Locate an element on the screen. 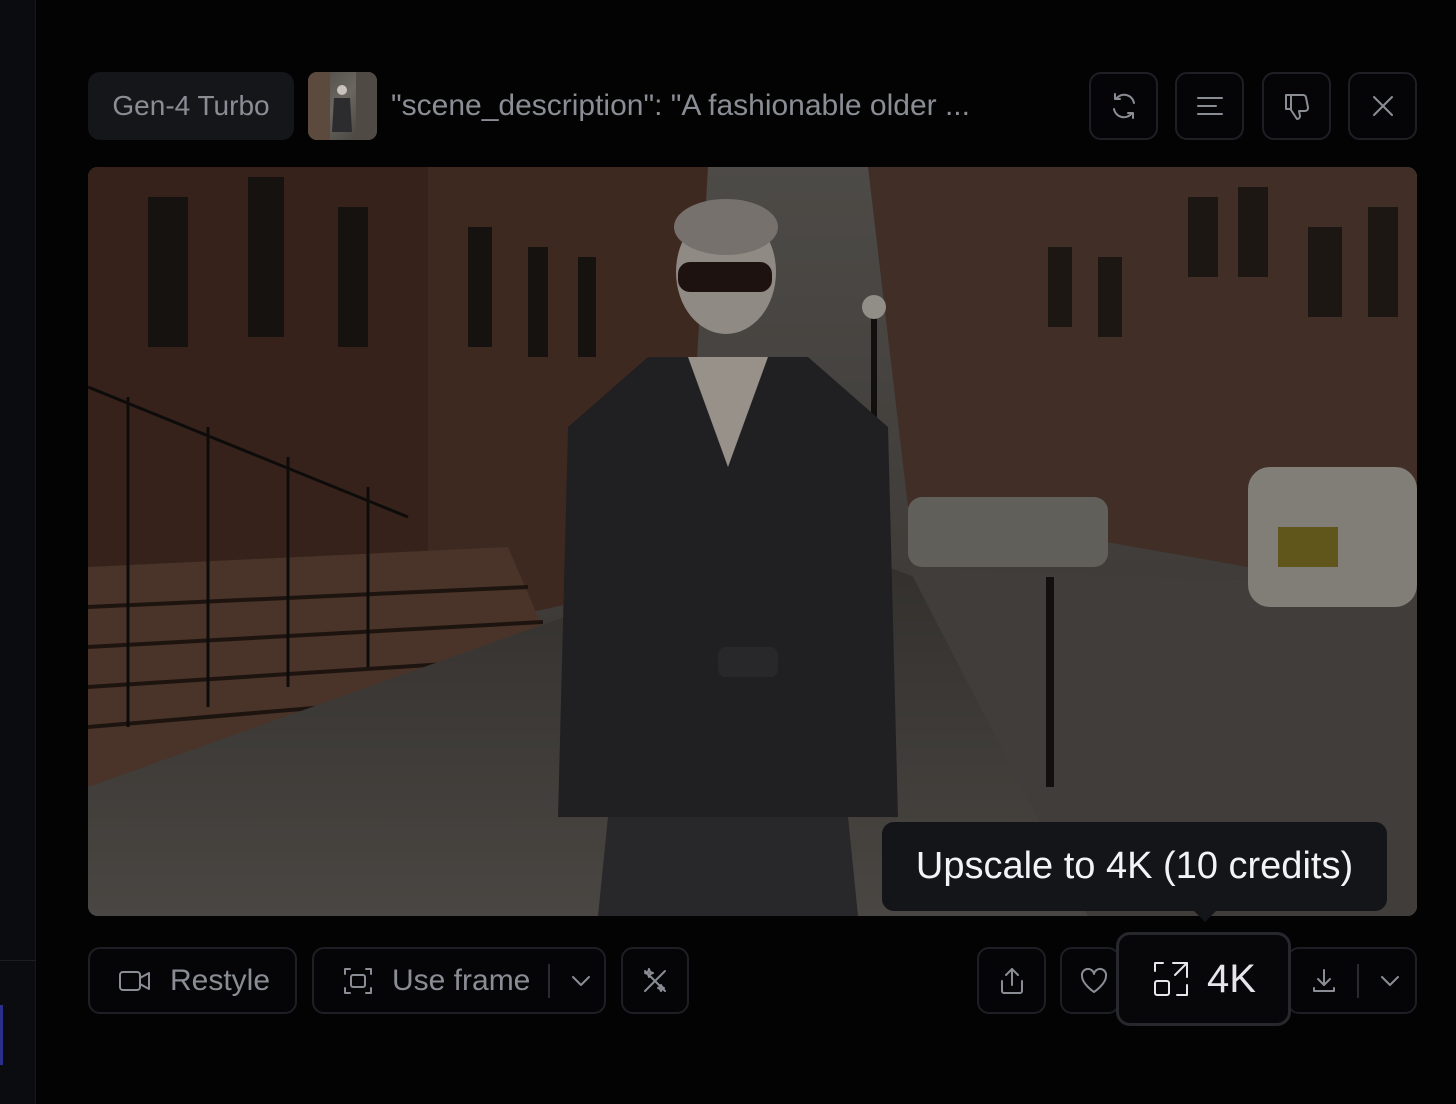  upscale-4k-button: 4K is located at coordinates (1203, 979).